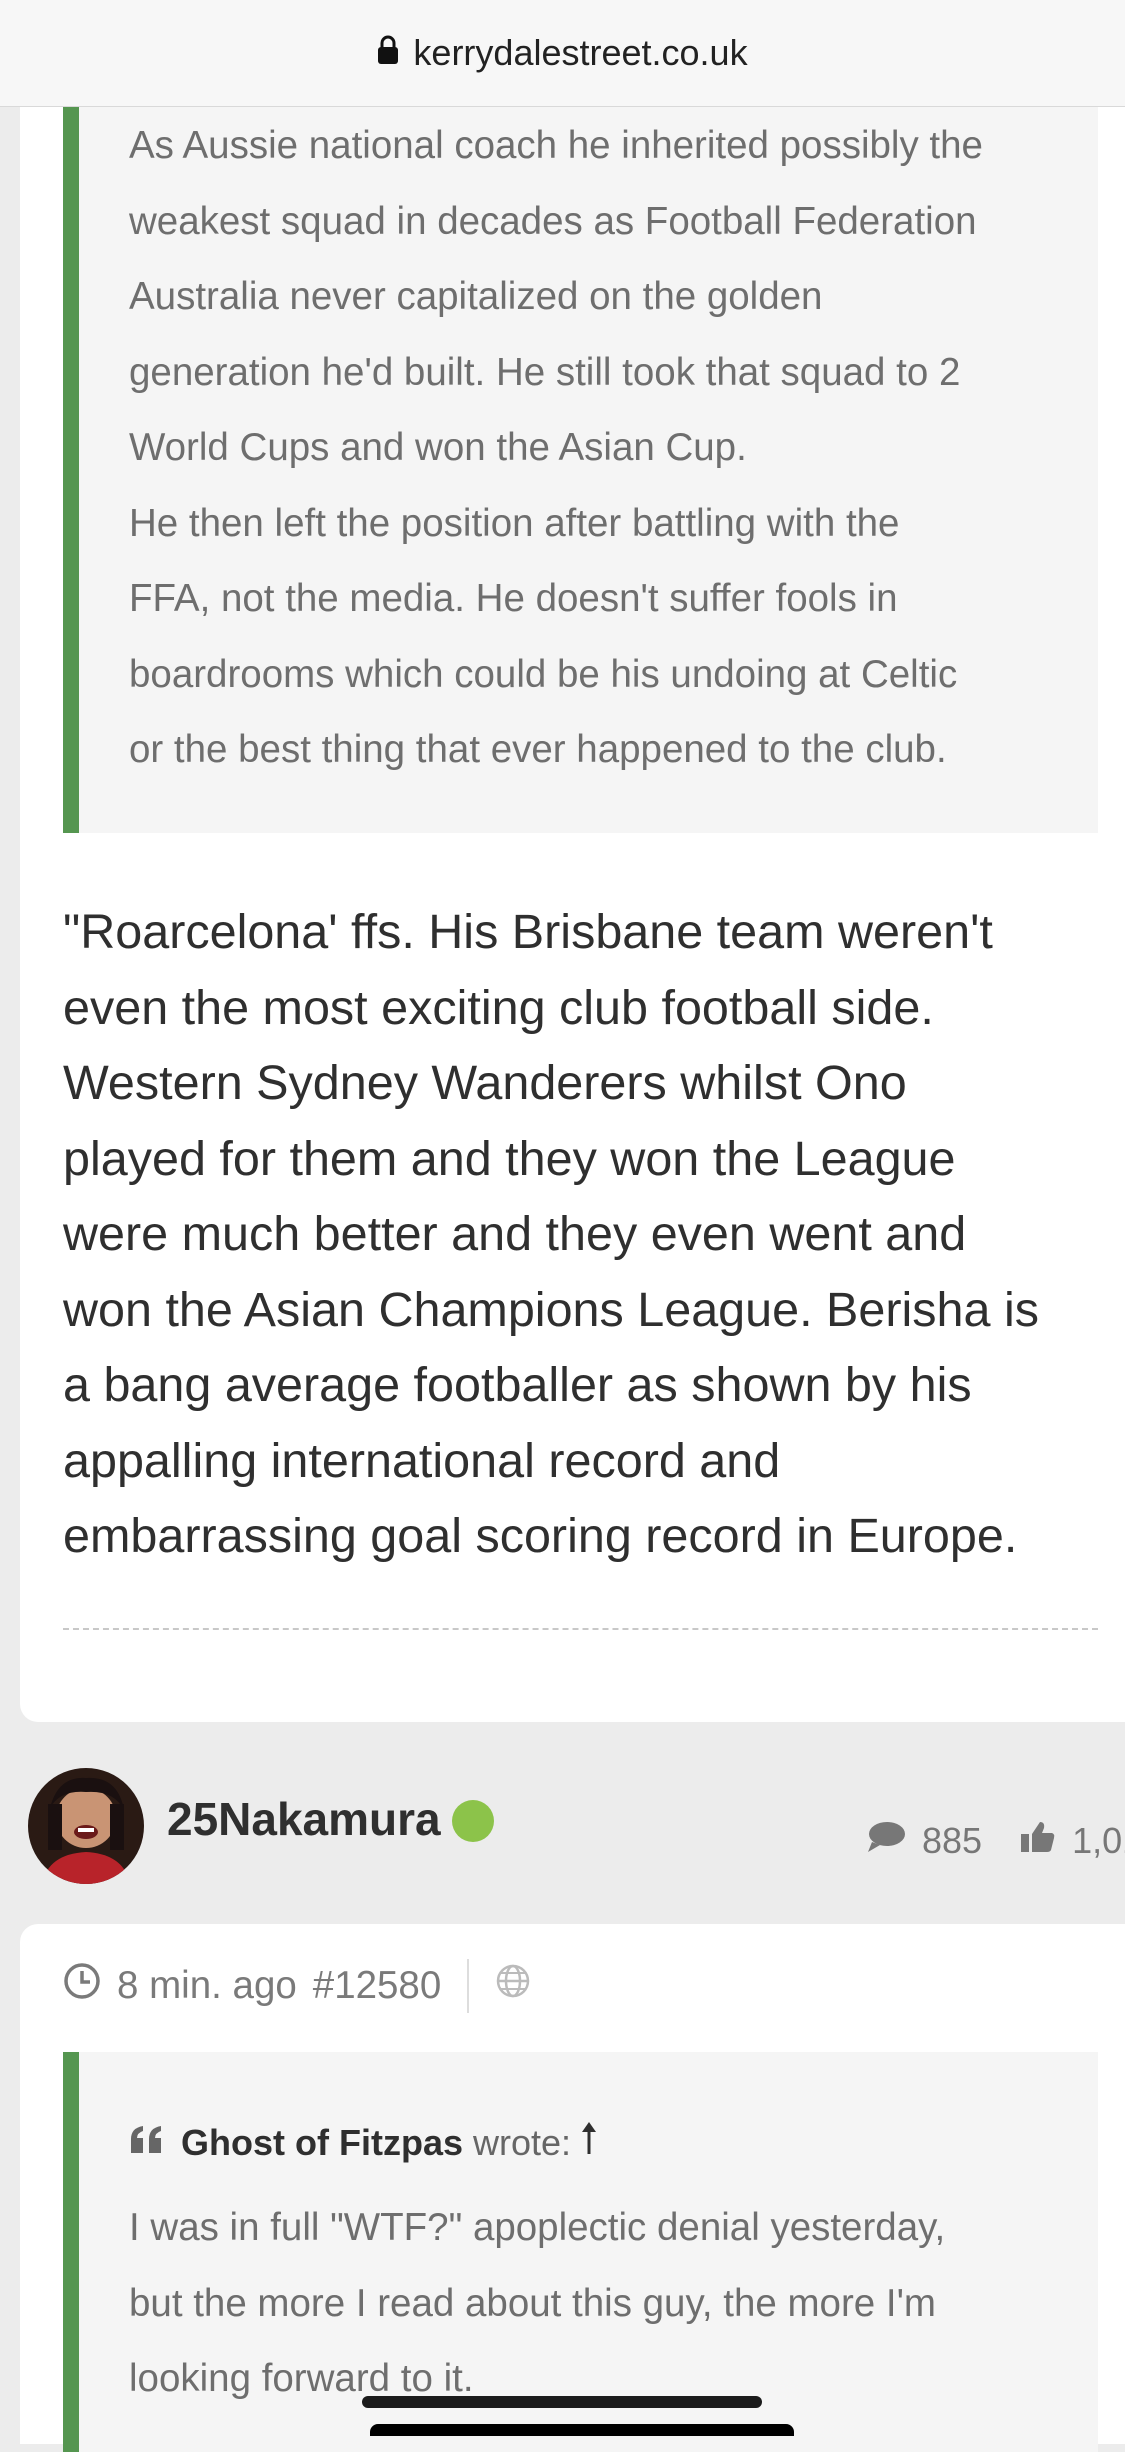 Image resolution: width=1125 pixels, height=2452 pixels. I want to click on posts-count: 885, so click(952, 1841).